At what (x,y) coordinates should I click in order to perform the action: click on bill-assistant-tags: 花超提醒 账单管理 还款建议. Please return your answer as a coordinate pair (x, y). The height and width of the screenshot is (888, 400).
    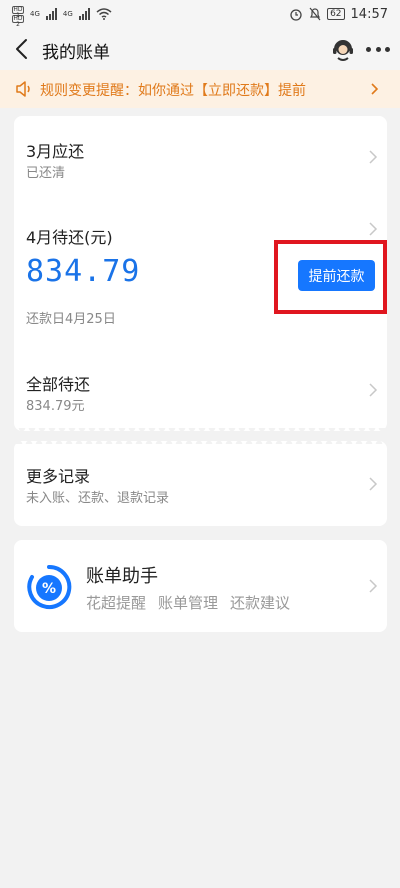
    Looking at the image, I should click on (188, 602).